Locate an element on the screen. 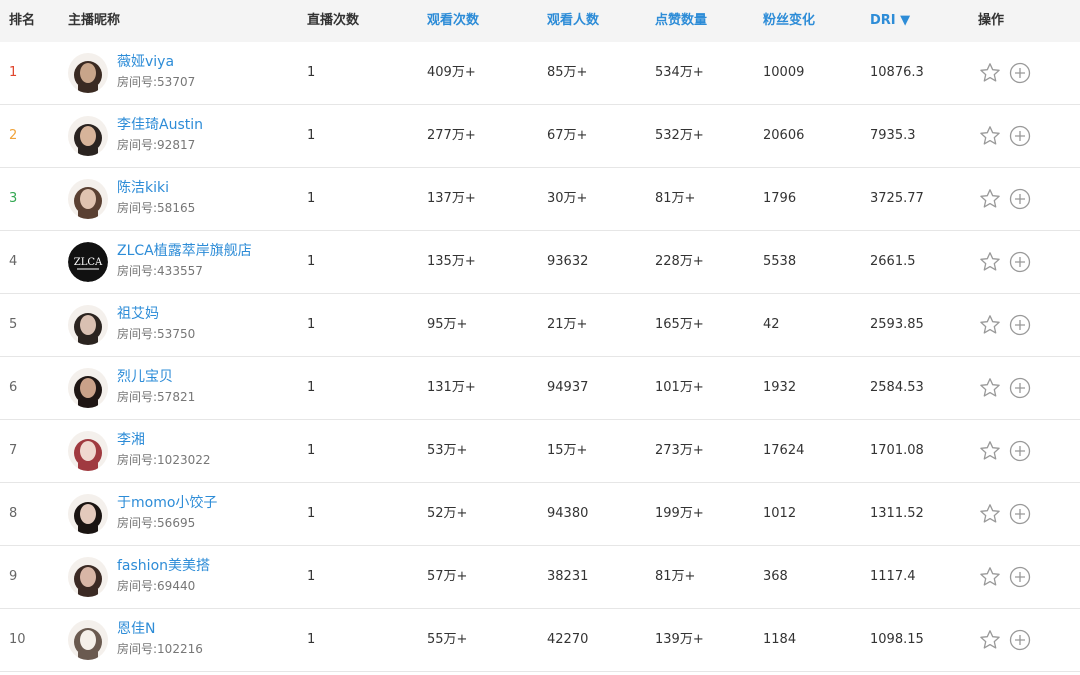  fans-change-value: 368 is located at coordinates (775, 576).